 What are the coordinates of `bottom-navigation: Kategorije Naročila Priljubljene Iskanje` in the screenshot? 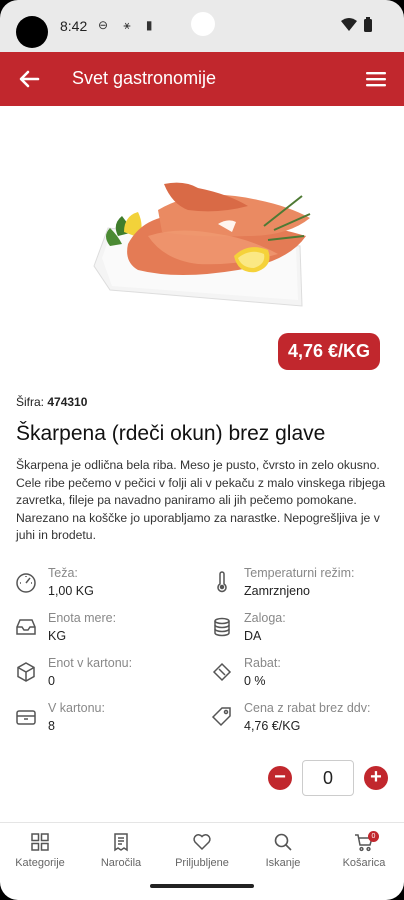 It's located at (202, 850).